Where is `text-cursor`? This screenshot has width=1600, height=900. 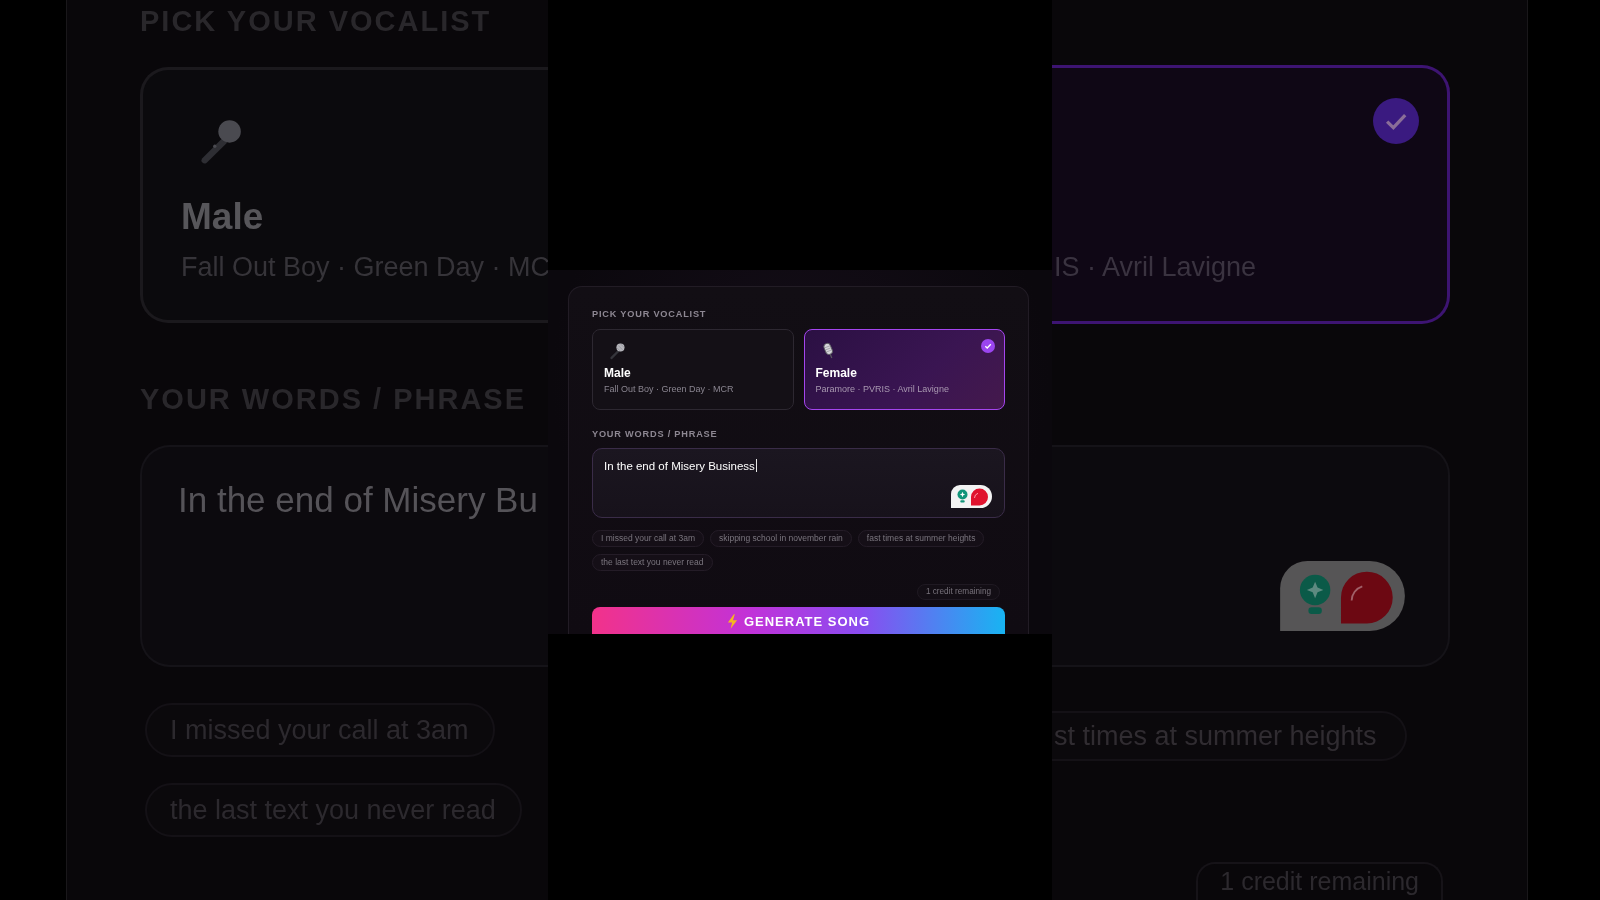
text-cursor is located at coordinates (756, 465).